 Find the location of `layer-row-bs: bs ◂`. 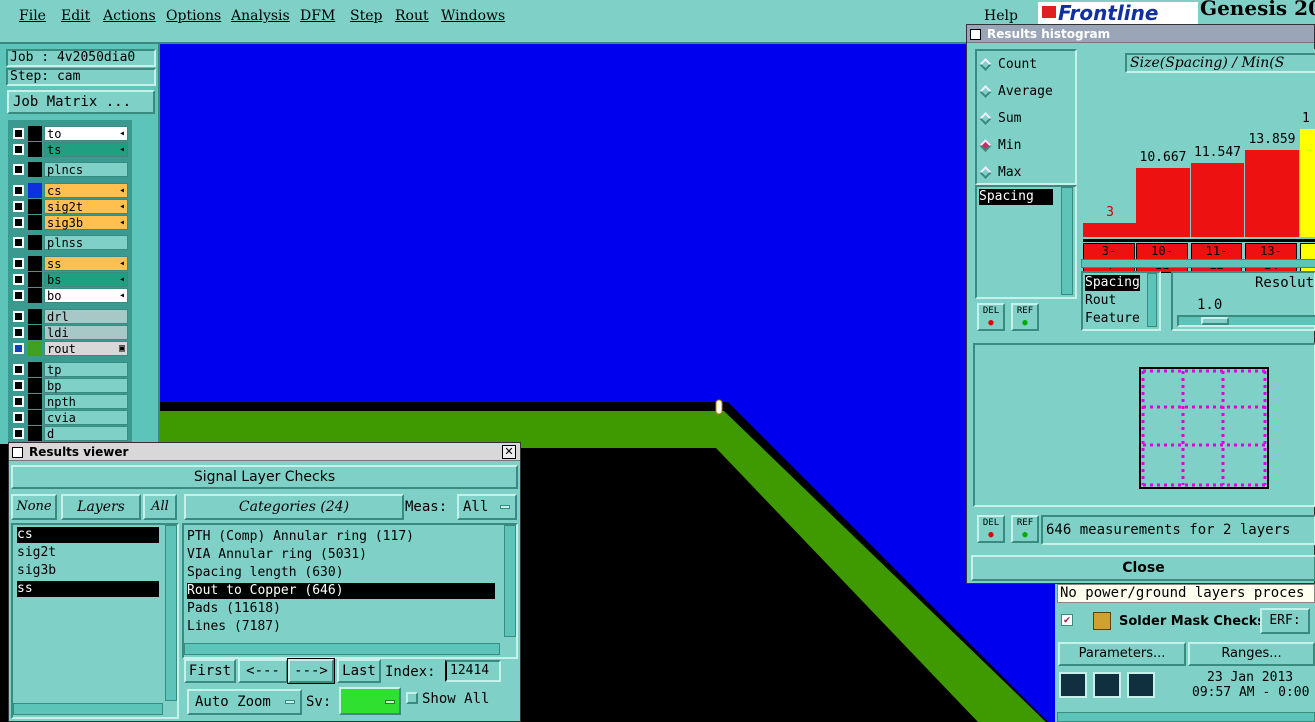

layer-row-bs: bs ◂ is located at coordinates (69, 279).